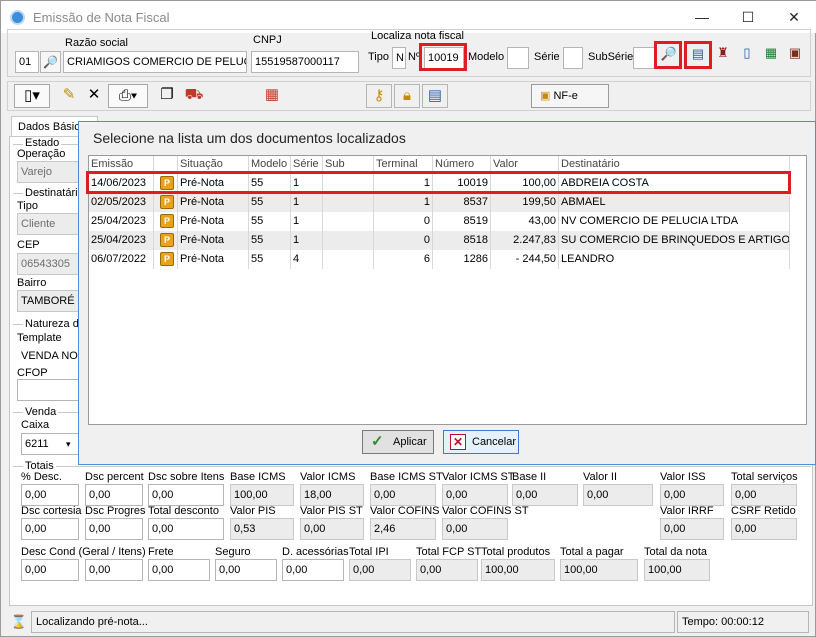  I want to click on razao-label: Razão social, so click(96, 43).